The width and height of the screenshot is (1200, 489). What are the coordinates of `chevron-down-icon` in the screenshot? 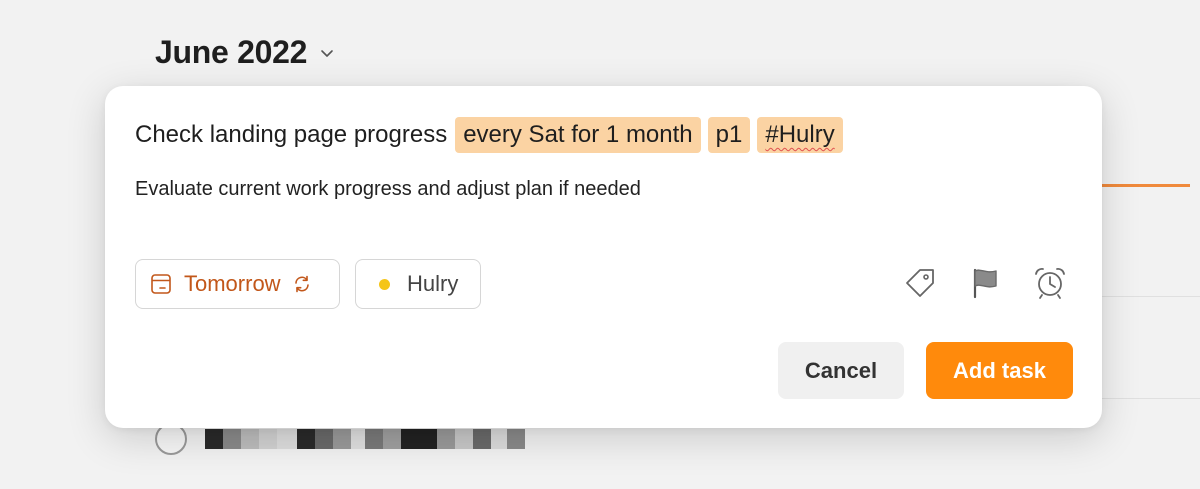 It's located at (327, 53).